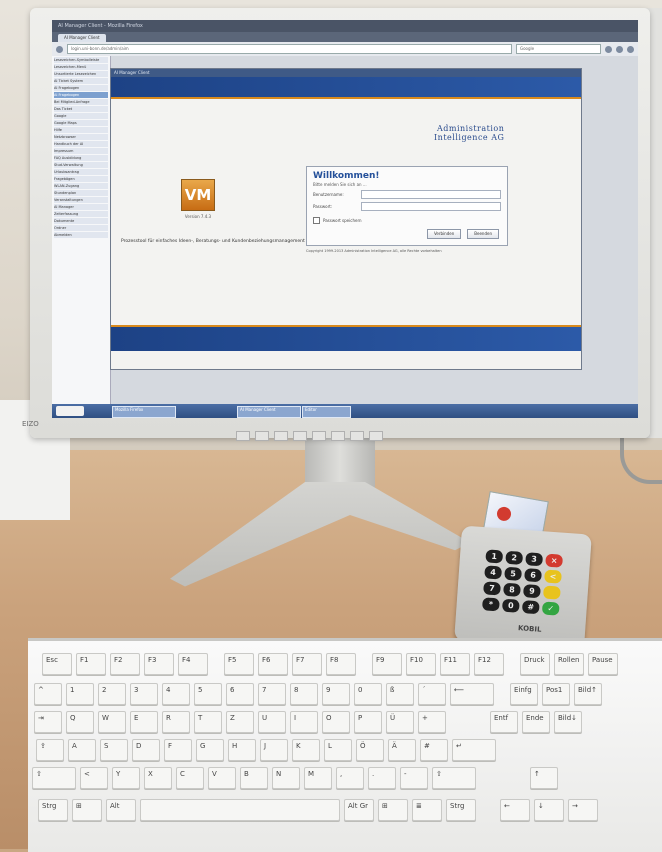  What do you see at coordinates (240, 722) in the screenshot?
I see `keyboard-key: Z` at bounding box center [240, 722].